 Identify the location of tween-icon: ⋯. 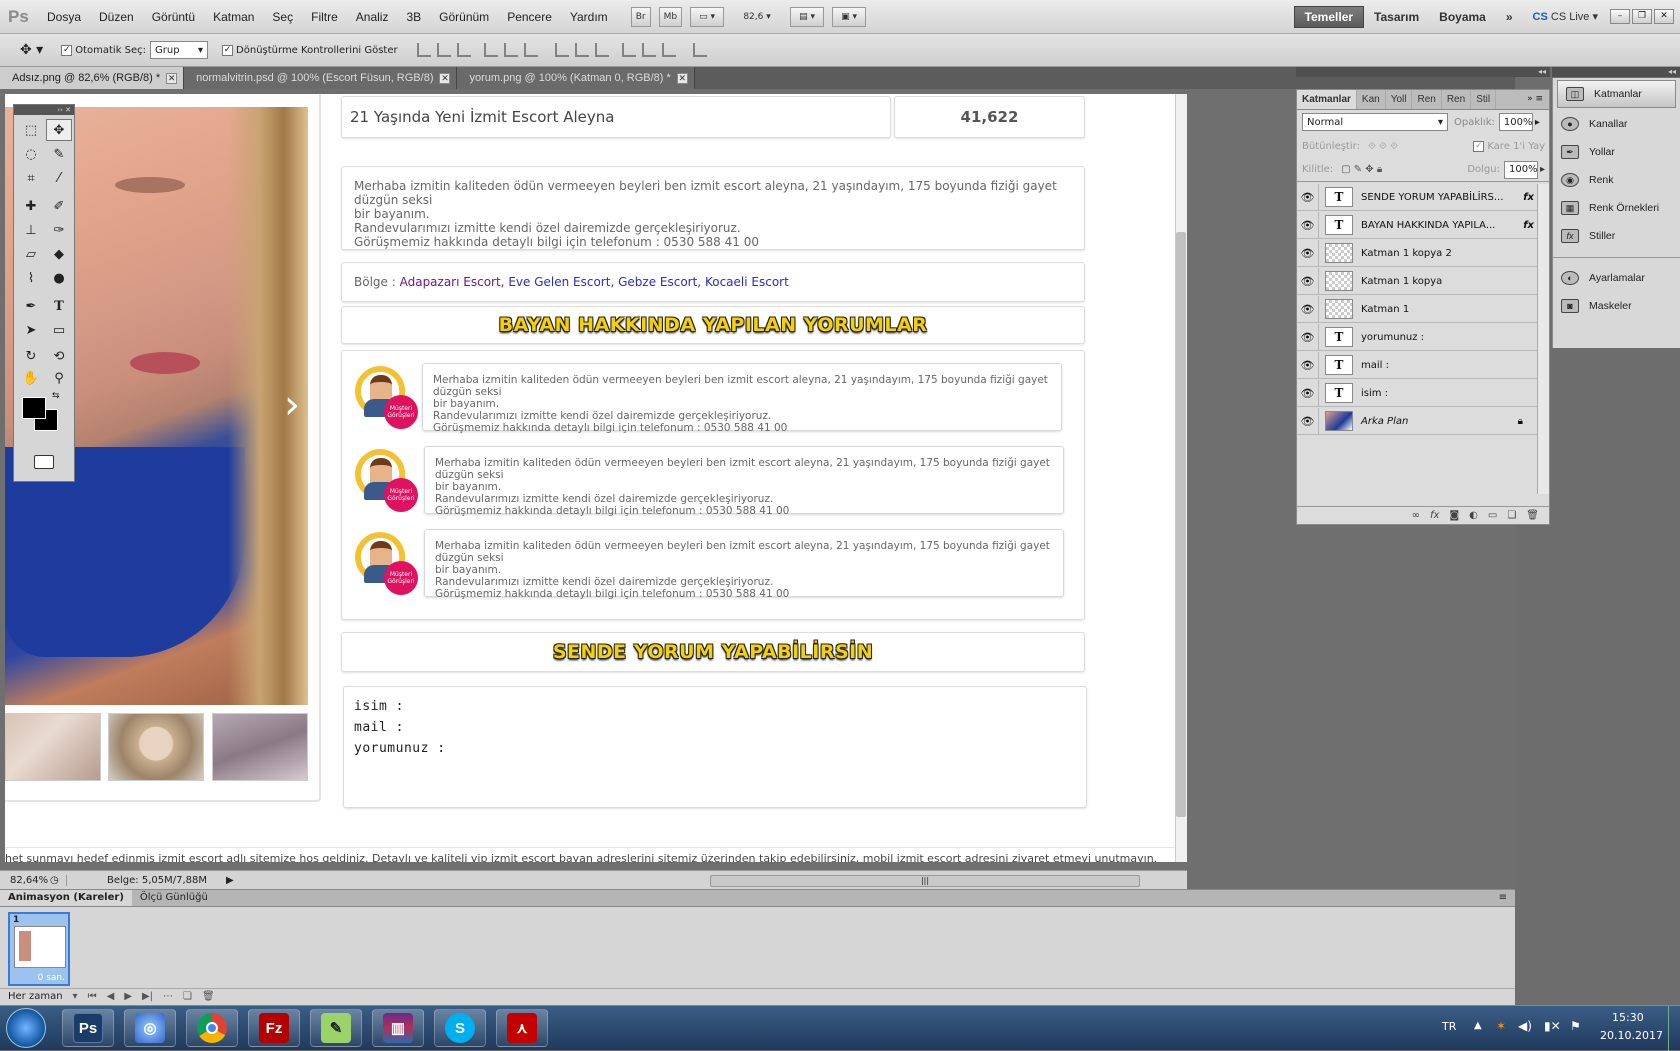
(168, 996).